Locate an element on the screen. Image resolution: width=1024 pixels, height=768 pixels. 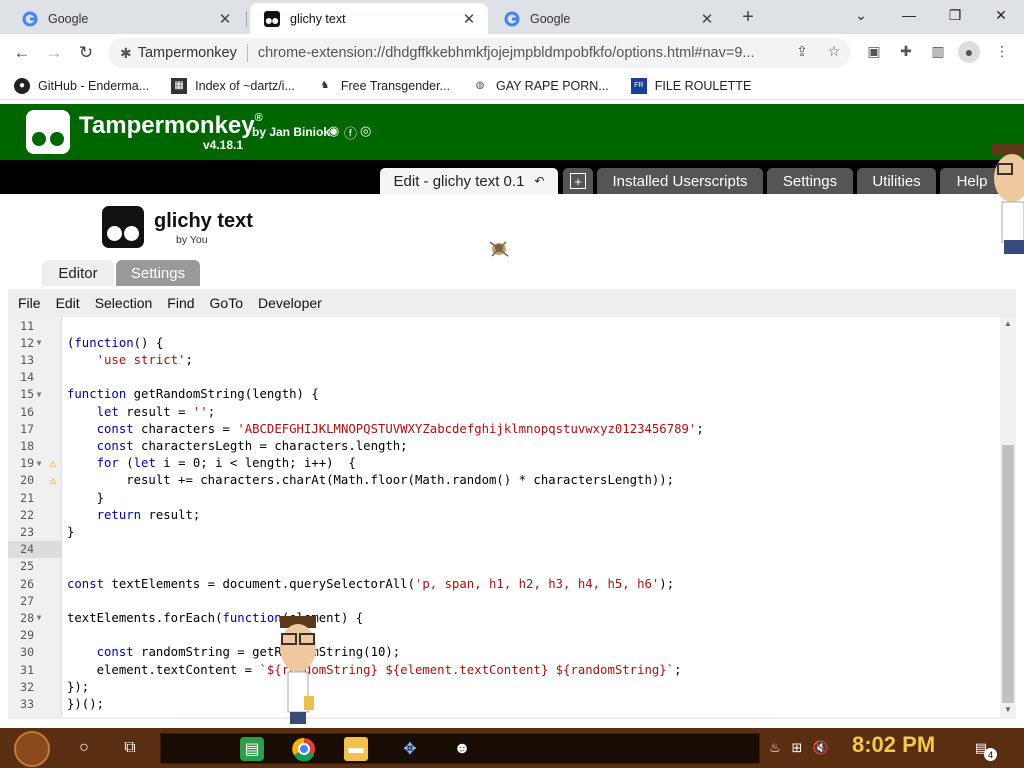
browser-tab-glichy-text: glichy text ✕ is located at coordinates (369, 18).